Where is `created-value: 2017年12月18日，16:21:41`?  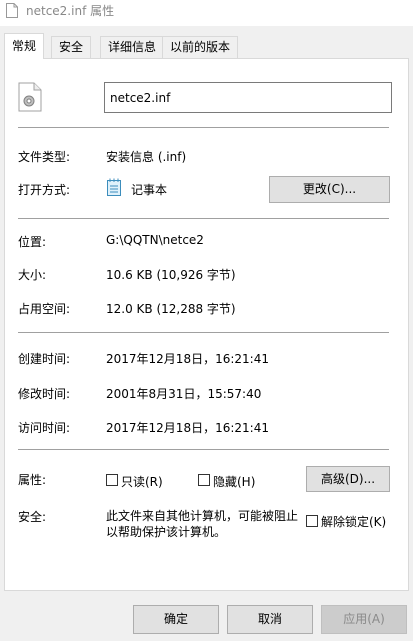
created-value: 2017年12月18日，16:21:41 is located at coordinates (187, 359).